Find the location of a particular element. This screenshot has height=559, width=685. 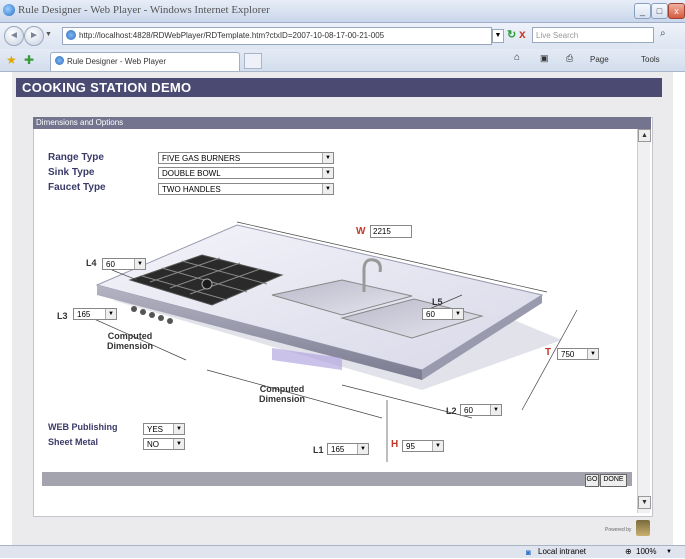

forward-button: ► is located at coordinates (34, 36).